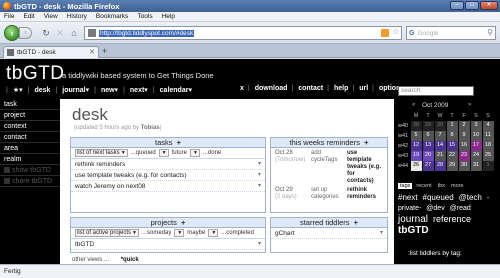  What do you see at coordinates (457, 186) in the screenshot?
I see `tab-more: more` at bounding box center [457, 186].